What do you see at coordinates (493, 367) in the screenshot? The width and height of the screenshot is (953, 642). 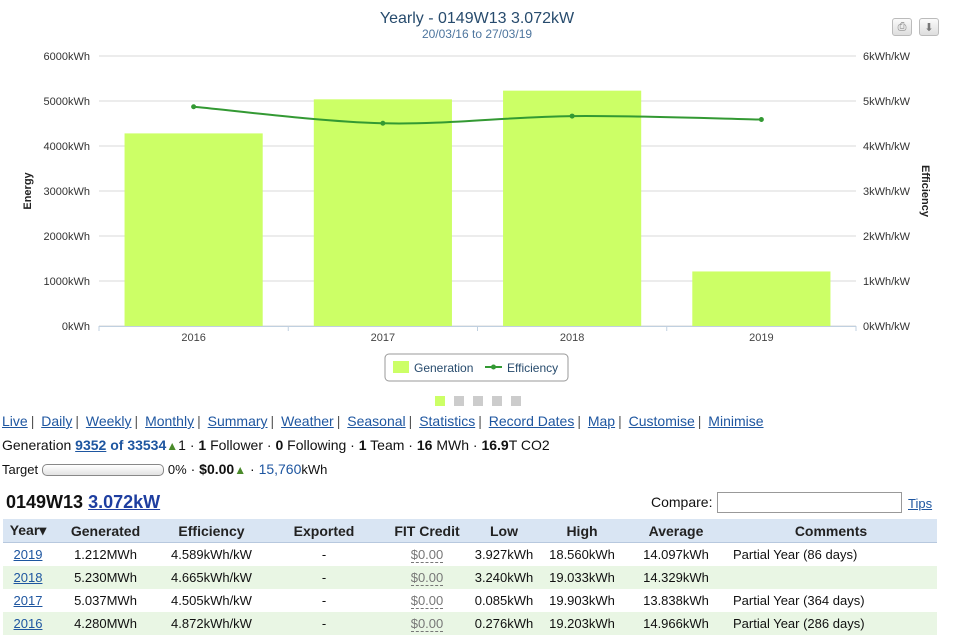 I see `legend-efficiency-marker` at bounding box center [493, 367].